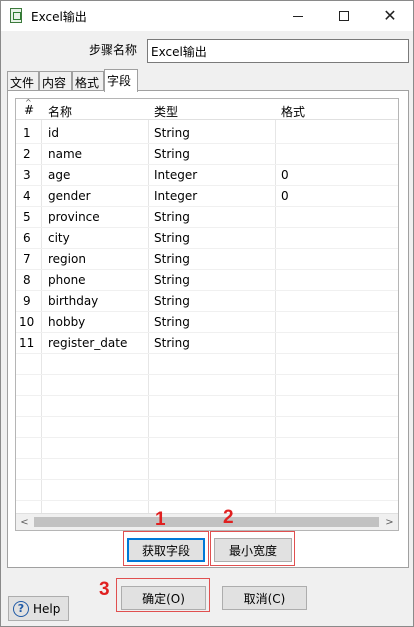 The image size is (414, 627). I want to click on scroll-left-icon: <, so click(24, 522).